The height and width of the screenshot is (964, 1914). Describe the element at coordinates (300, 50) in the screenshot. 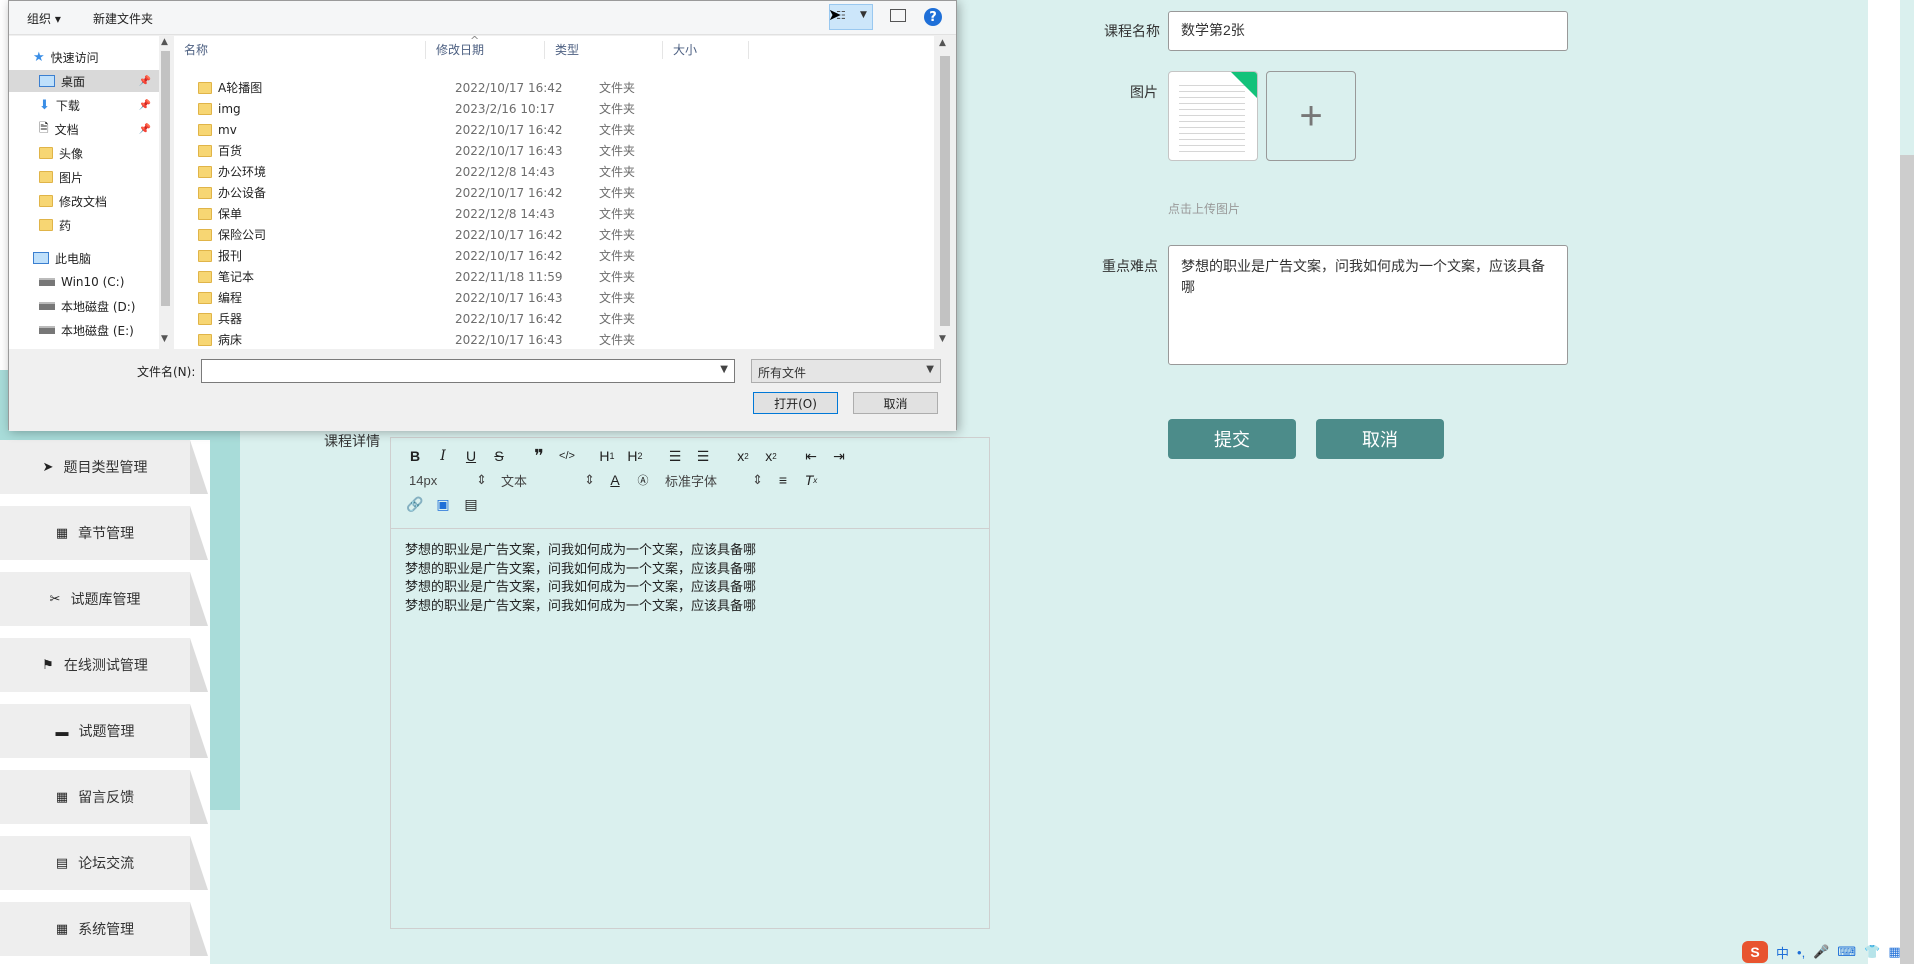

I see `column-name: 名称` at that location.